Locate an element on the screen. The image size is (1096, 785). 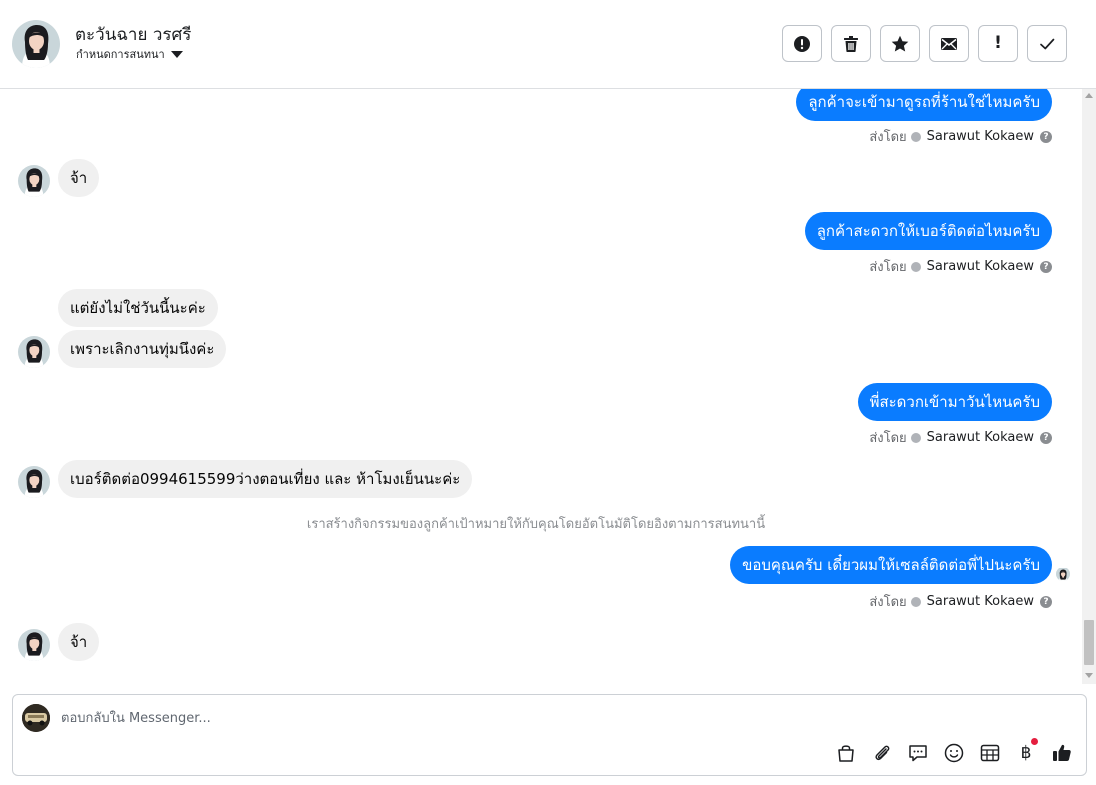
mark-done-button is located at coordinates (1047, 43).